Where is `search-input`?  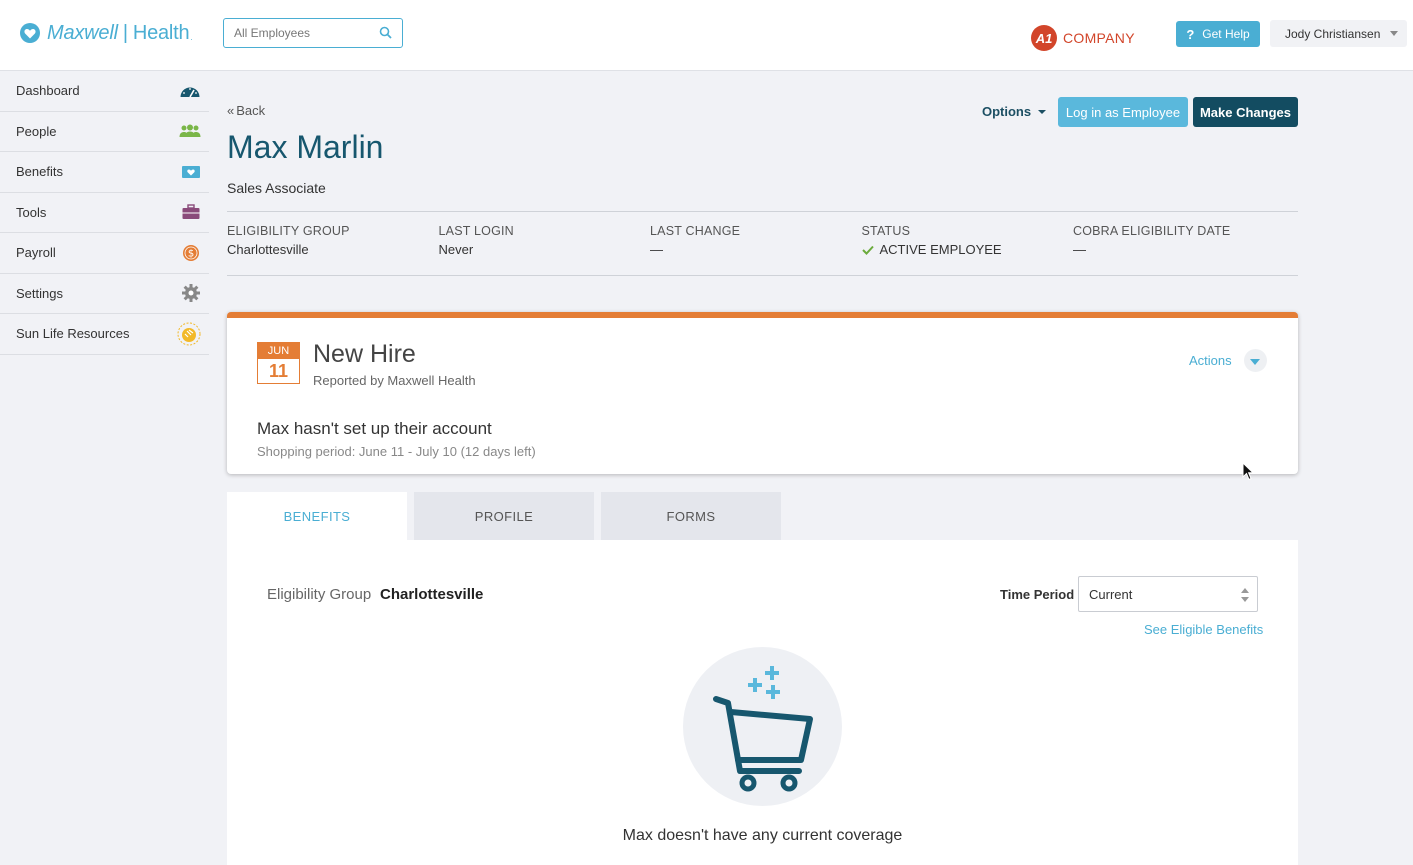
search-input is located at coordinates (299, 33).